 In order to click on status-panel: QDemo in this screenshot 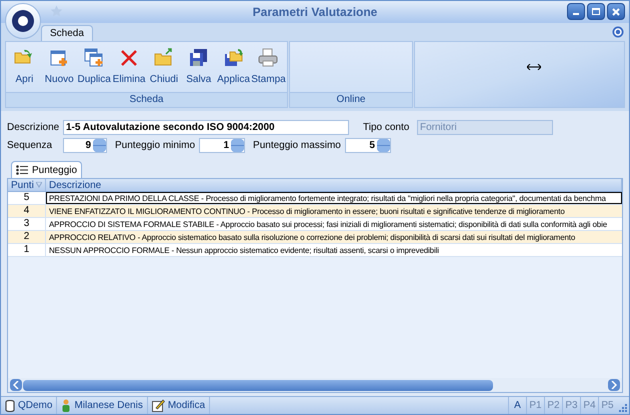, I will do `click(29, 405)`.